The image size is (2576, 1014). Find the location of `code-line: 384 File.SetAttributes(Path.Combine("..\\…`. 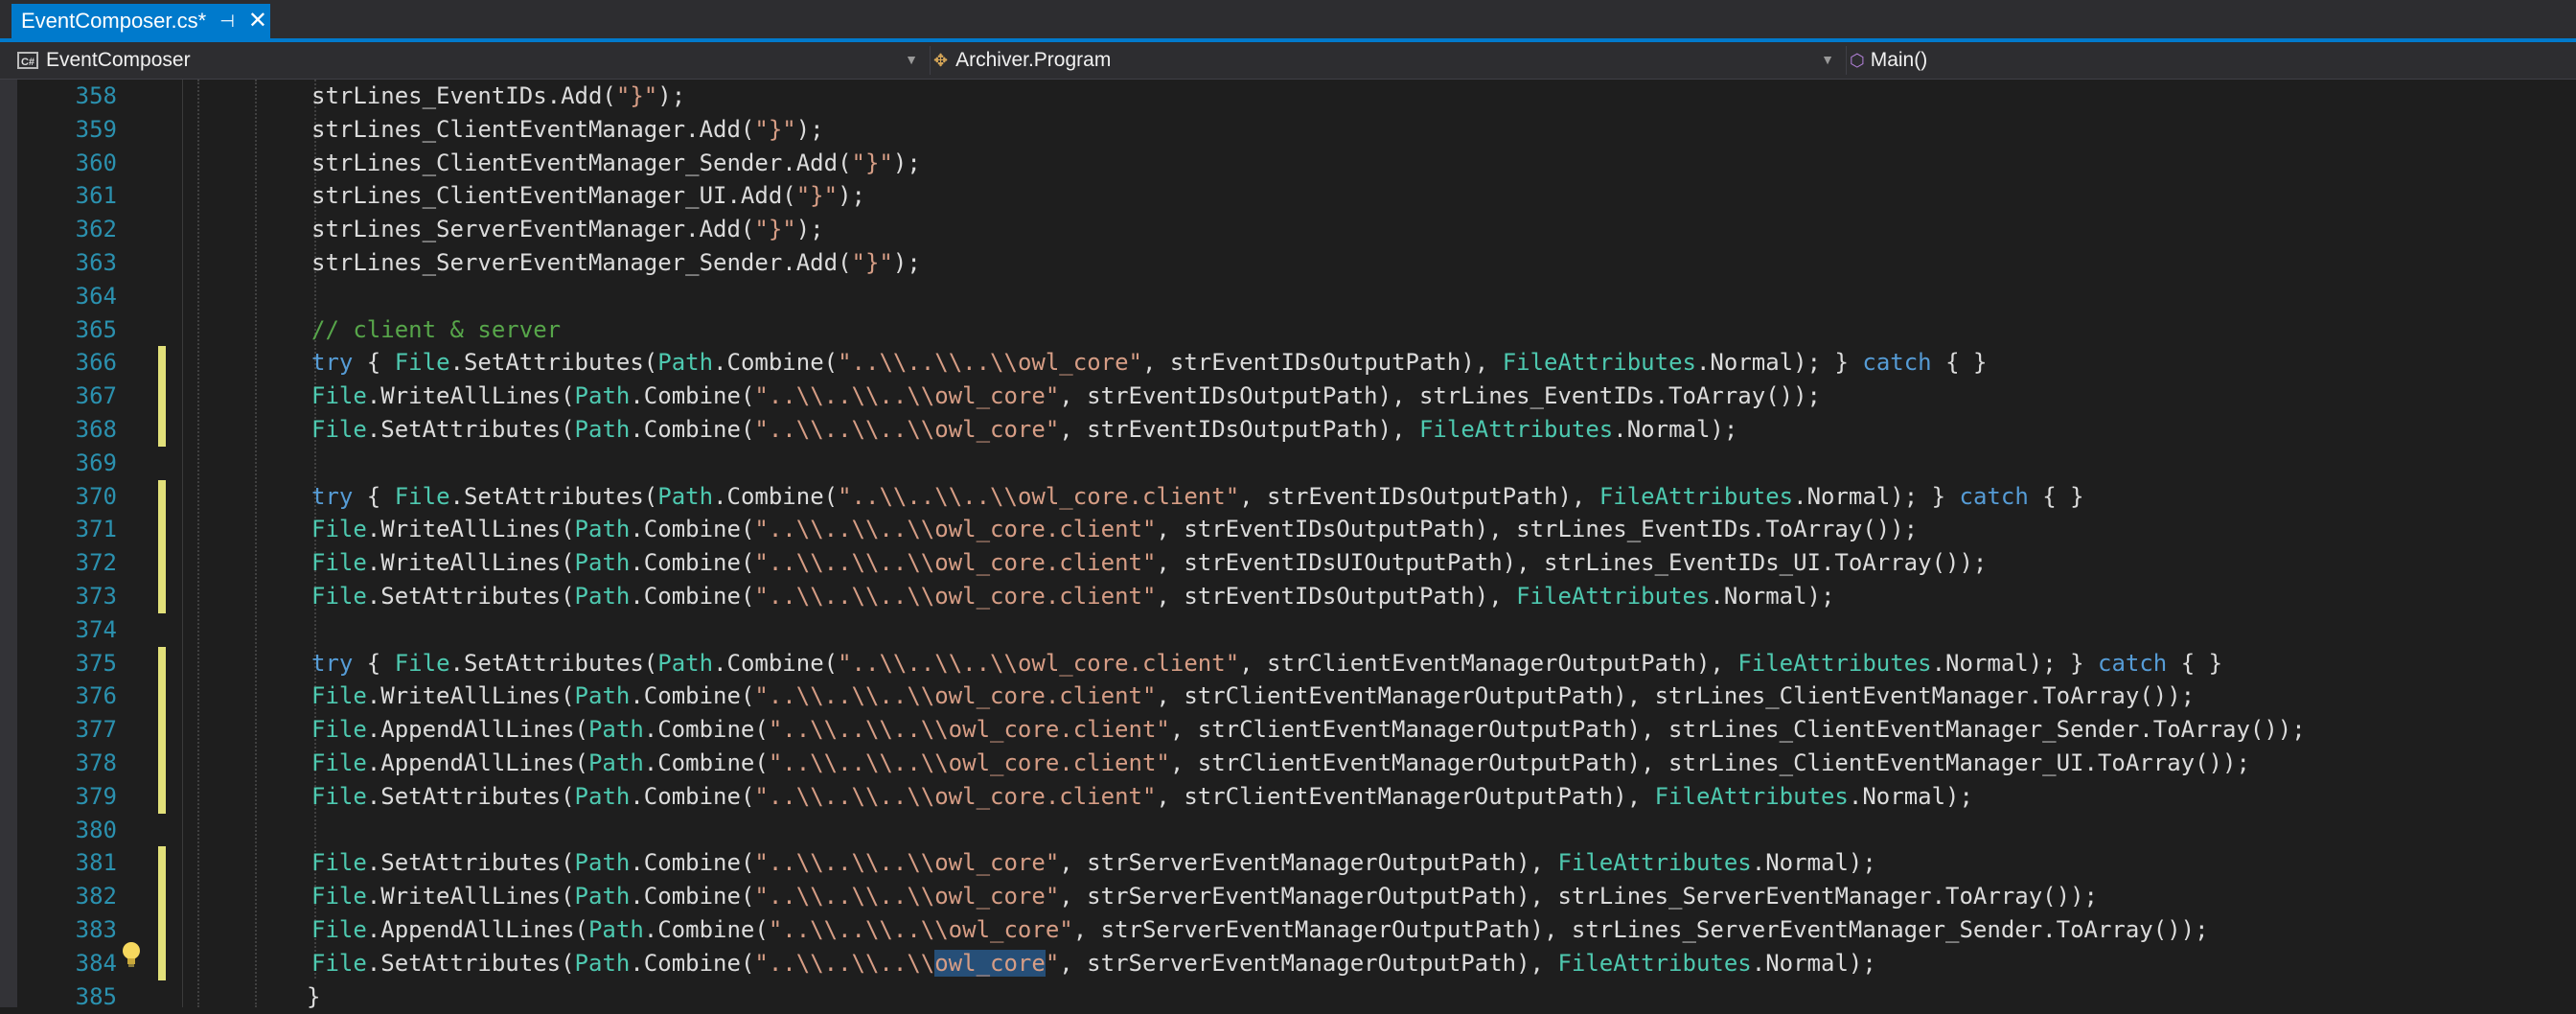

code-line: 384 File.SetAttributes(Path.Combine("..\\… is located at coordinates (1288, 963).